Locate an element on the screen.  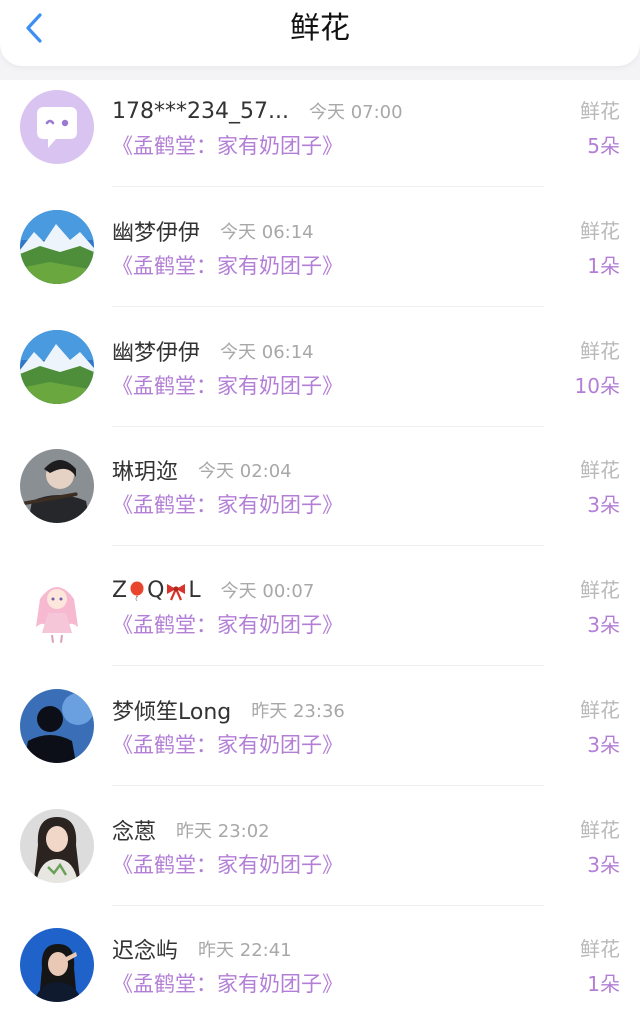
flute-player-avatar is located at coordinates (57, 486).